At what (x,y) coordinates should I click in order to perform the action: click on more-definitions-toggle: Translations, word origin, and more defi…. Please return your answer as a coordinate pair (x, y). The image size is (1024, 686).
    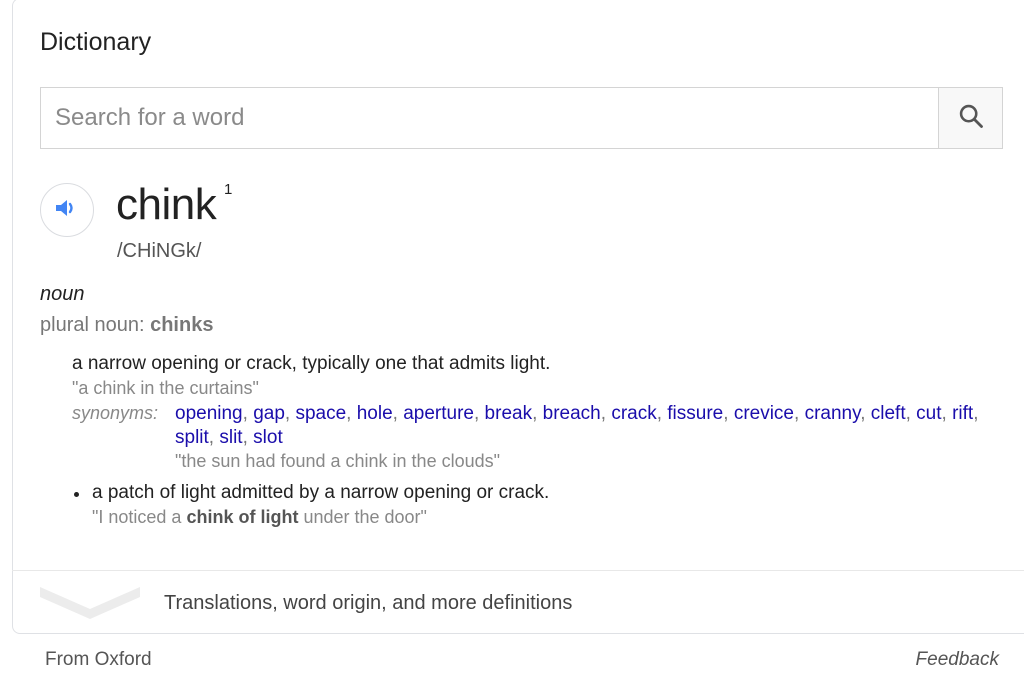
    Looking at the image, I should click on (518, 602).